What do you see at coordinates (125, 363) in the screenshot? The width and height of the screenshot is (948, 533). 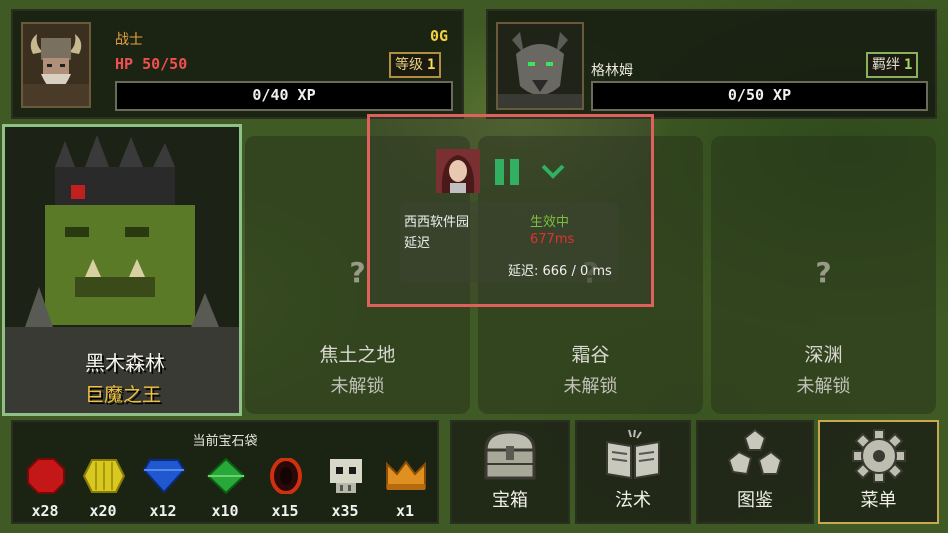 I see `boss-location: 黑木森林` at bounding box center [125, 363].